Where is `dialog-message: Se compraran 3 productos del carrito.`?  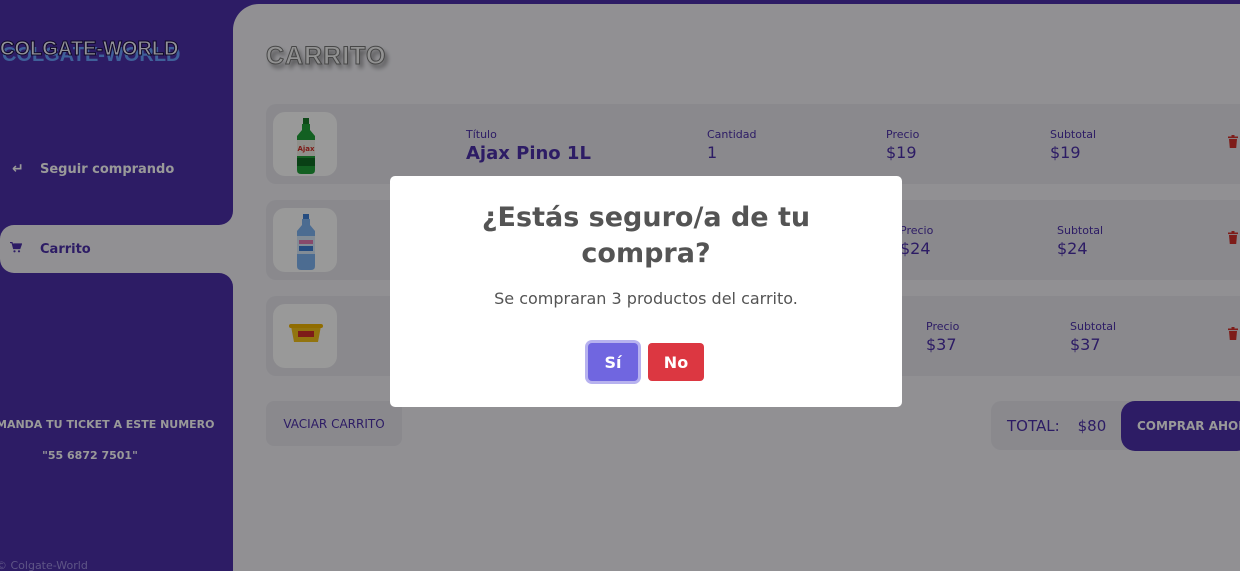 dialog-message: Se compraran 3 productos del carrito. is located at coordinates (646, 298).